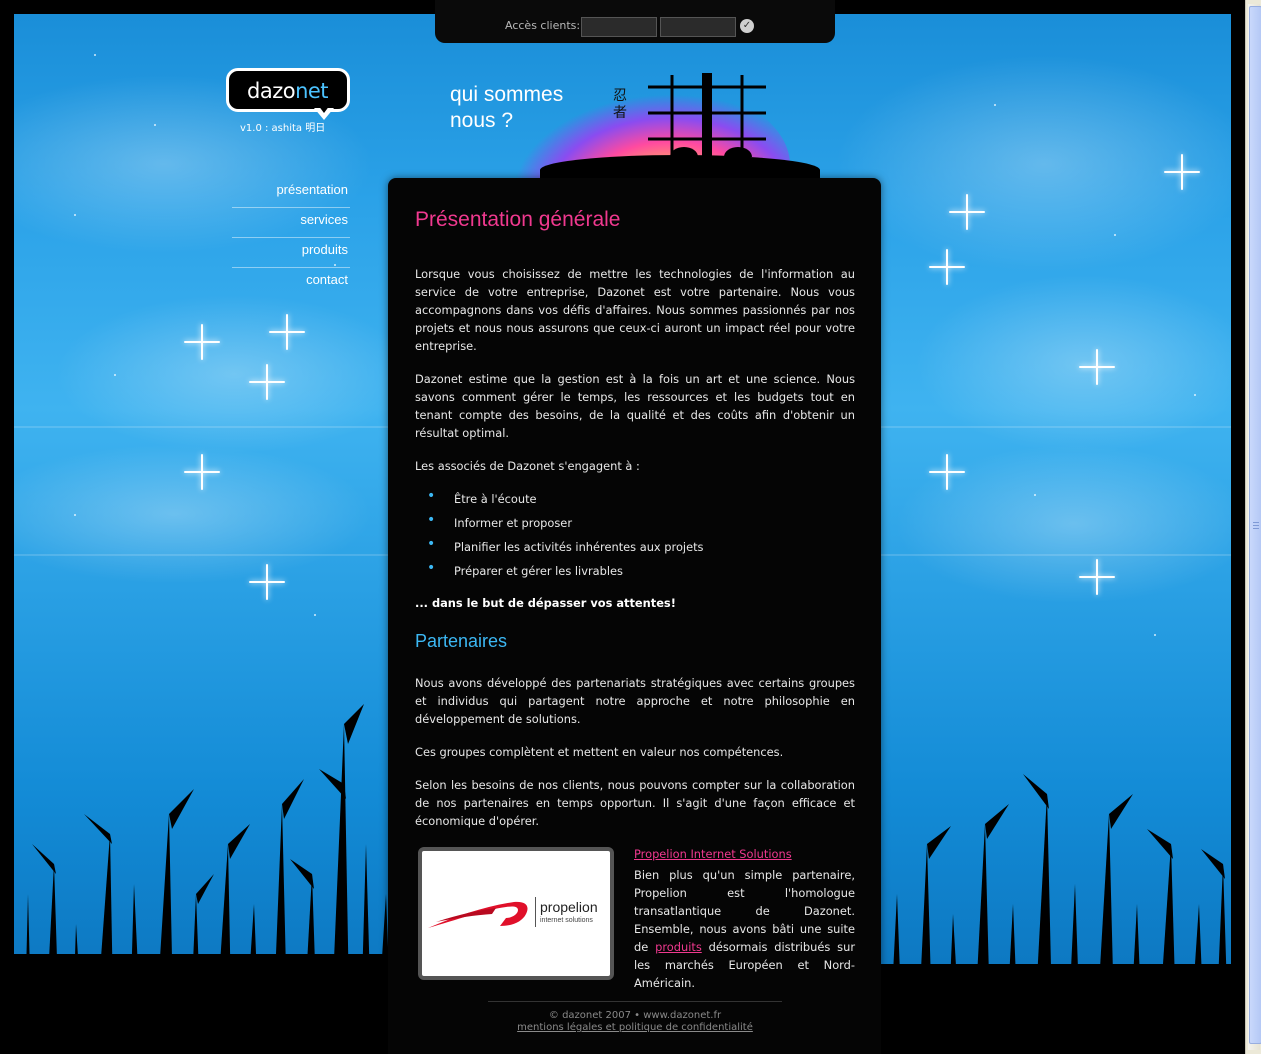  What do you see at coordinates (518, 219) in the screenshot?
I see `section-title: Présentation générale` at bounding box center [518, 219].